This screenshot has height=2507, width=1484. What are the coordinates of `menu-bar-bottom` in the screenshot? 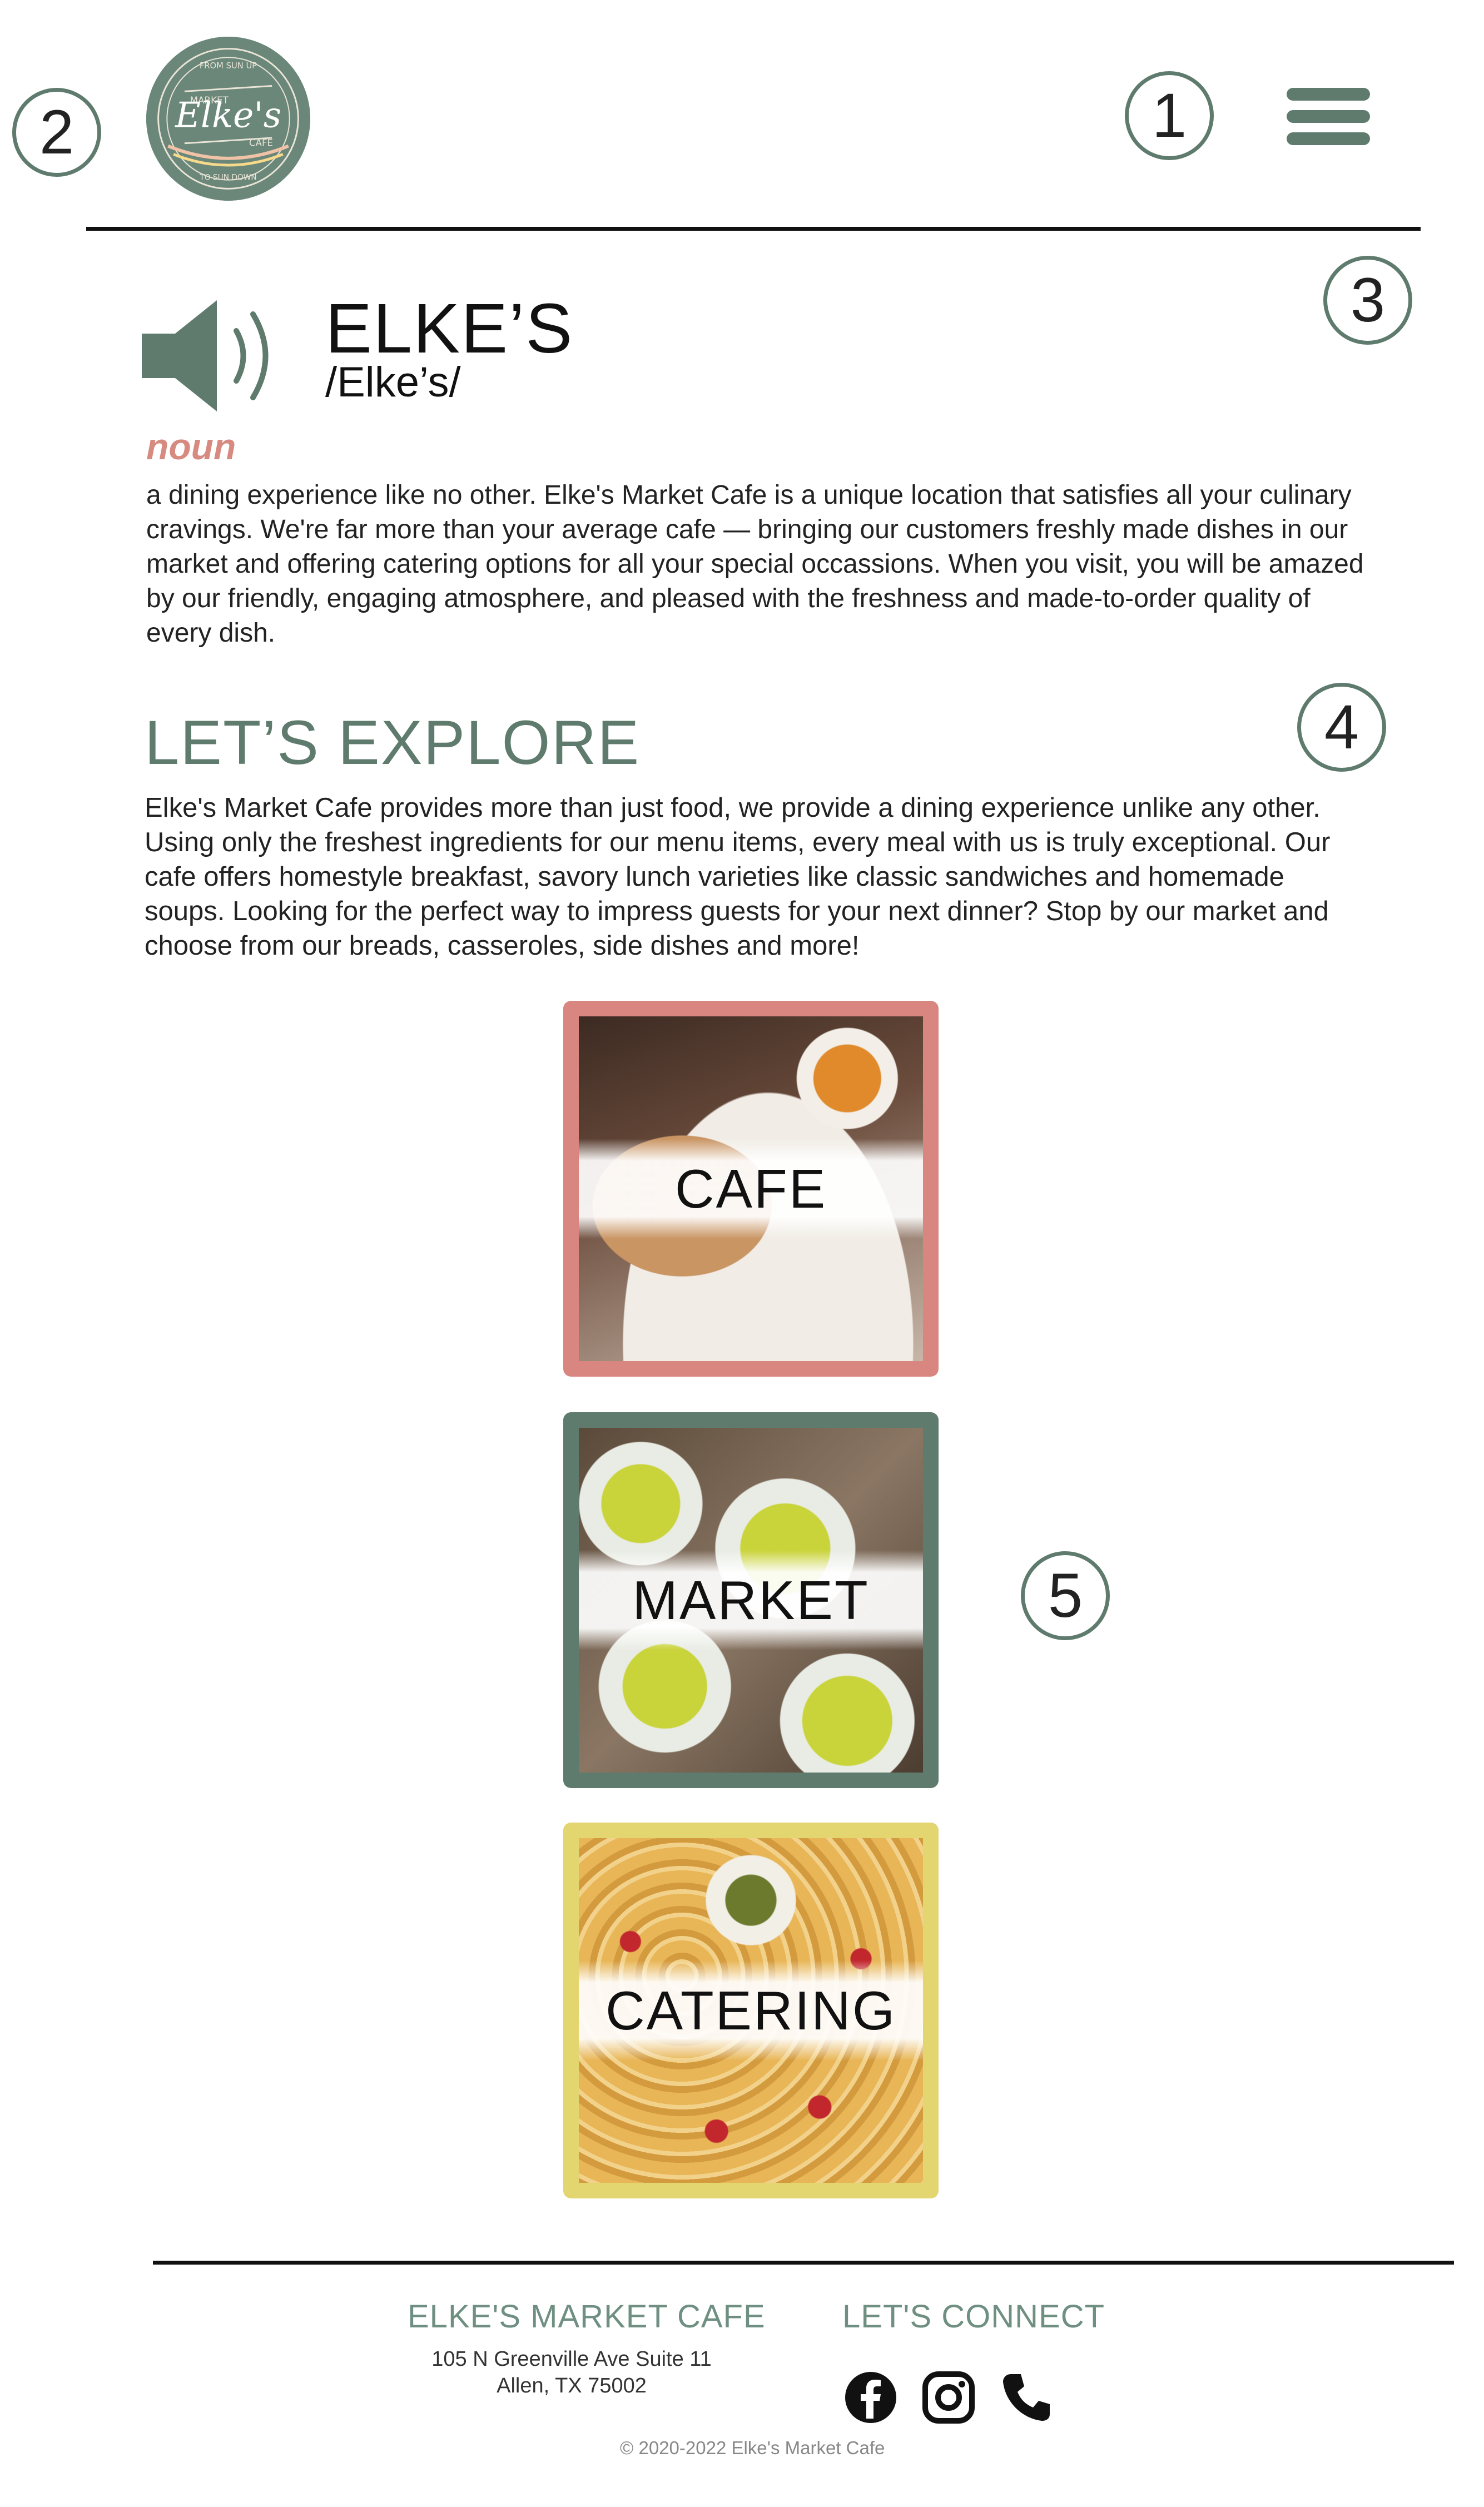 It's located at (1328, 138).